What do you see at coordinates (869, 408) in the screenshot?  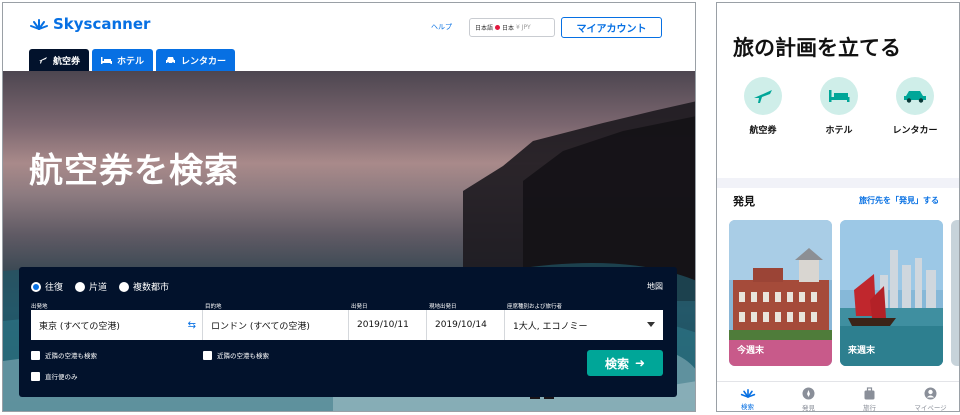 I see `nav-label: 旅行` at bounding box center [869, 408].